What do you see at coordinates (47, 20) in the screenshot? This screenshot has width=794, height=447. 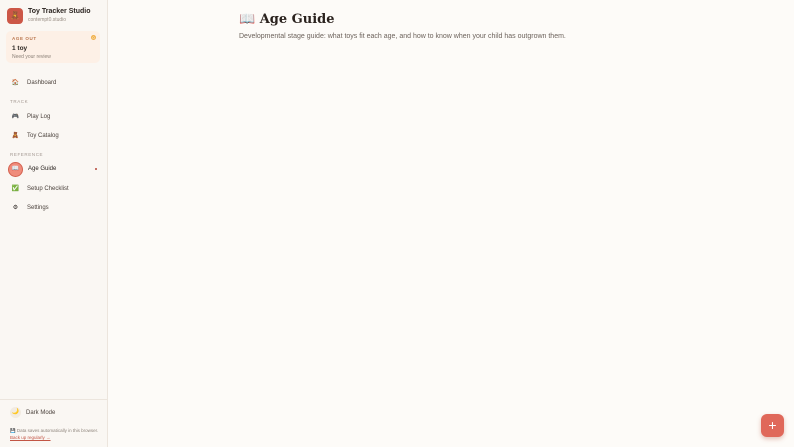 I see `brand-subtitle: contempt0.studio` at bounding box center [47, 20].